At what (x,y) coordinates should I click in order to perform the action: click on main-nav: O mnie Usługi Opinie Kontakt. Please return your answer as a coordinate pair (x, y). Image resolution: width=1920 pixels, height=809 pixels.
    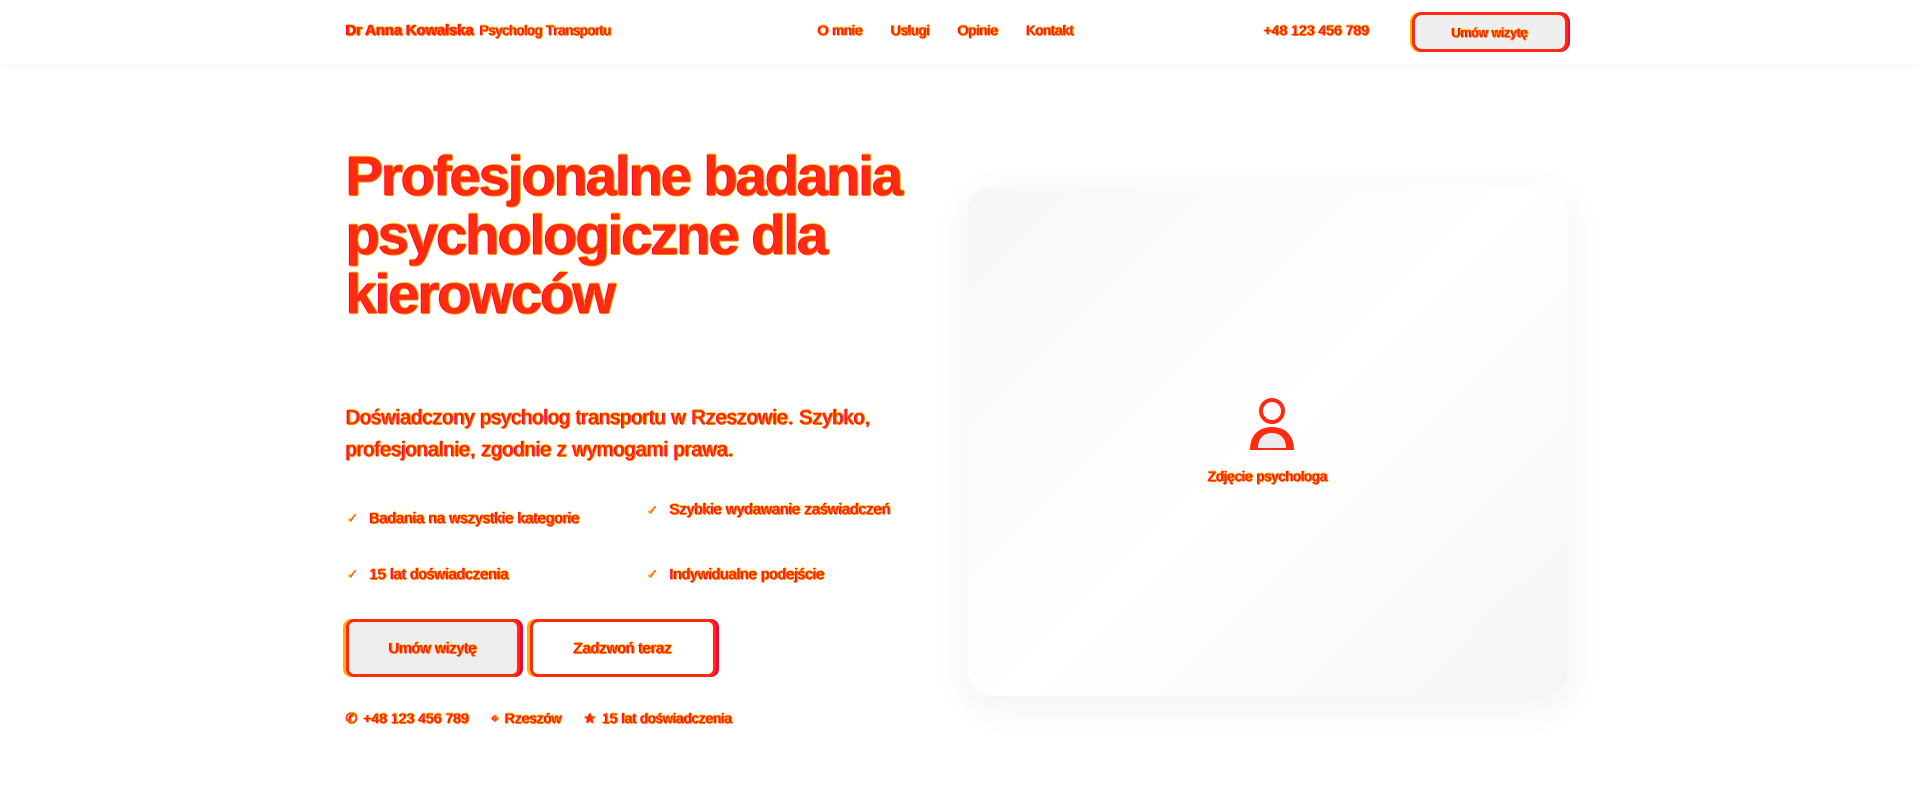
    Looking at the image, I should click on (946, 30).